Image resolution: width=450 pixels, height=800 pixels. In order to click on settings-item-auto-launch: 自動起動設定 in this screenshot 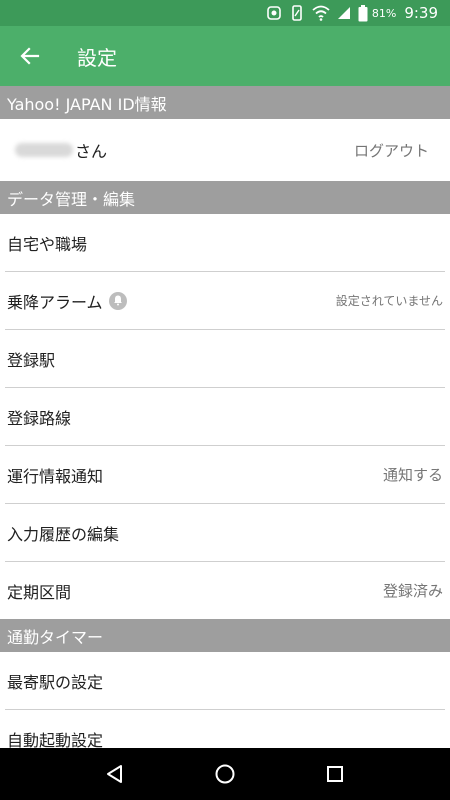, I will do `click(225, 729)`.